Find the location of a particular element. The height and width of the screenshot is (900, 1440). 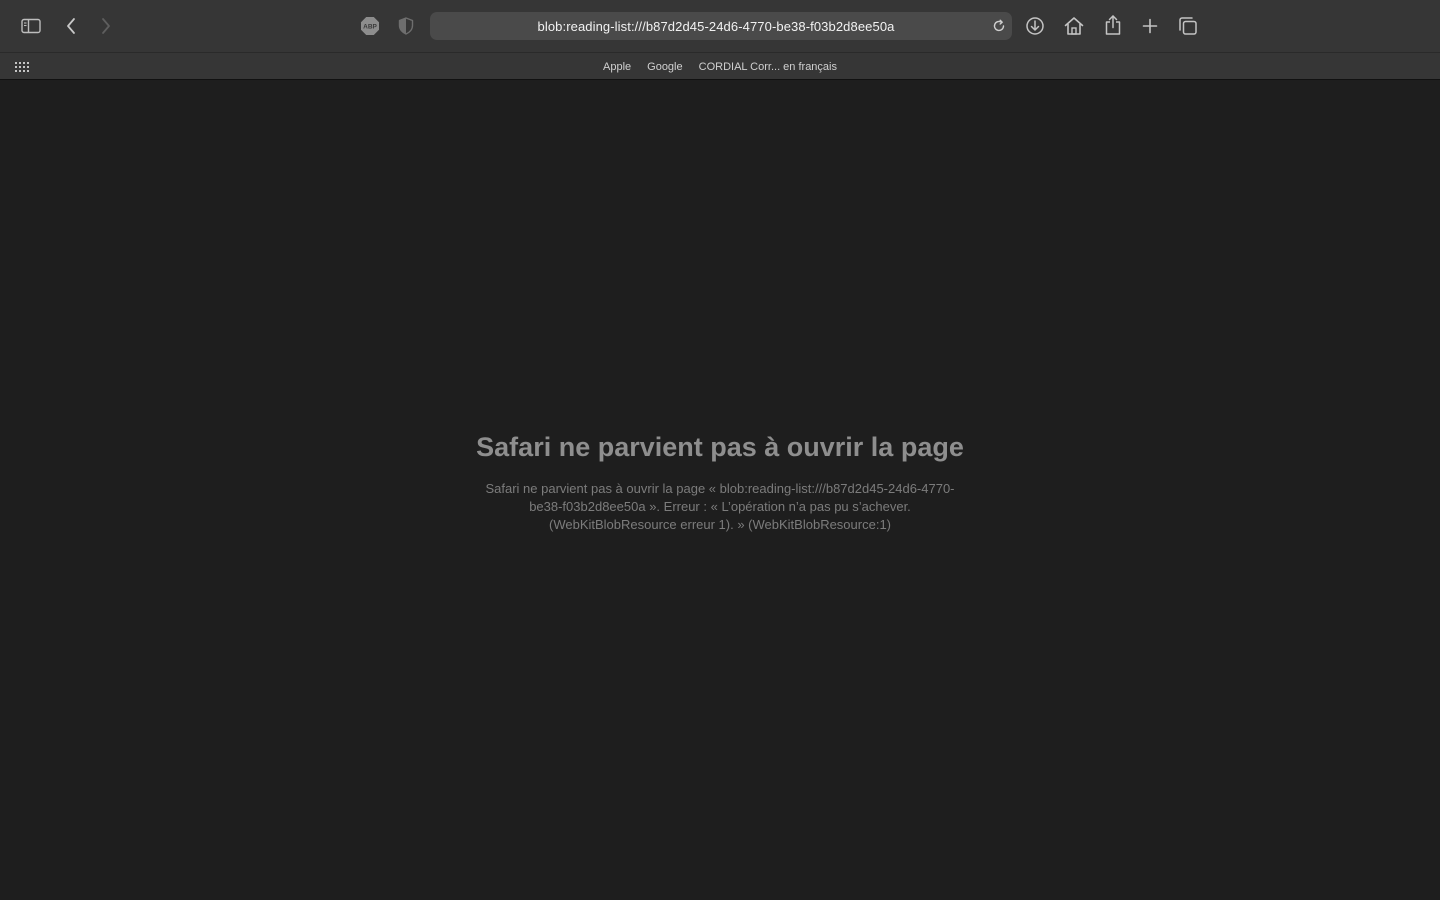

tab-overview-icon is located at coordinates (1188, 26).